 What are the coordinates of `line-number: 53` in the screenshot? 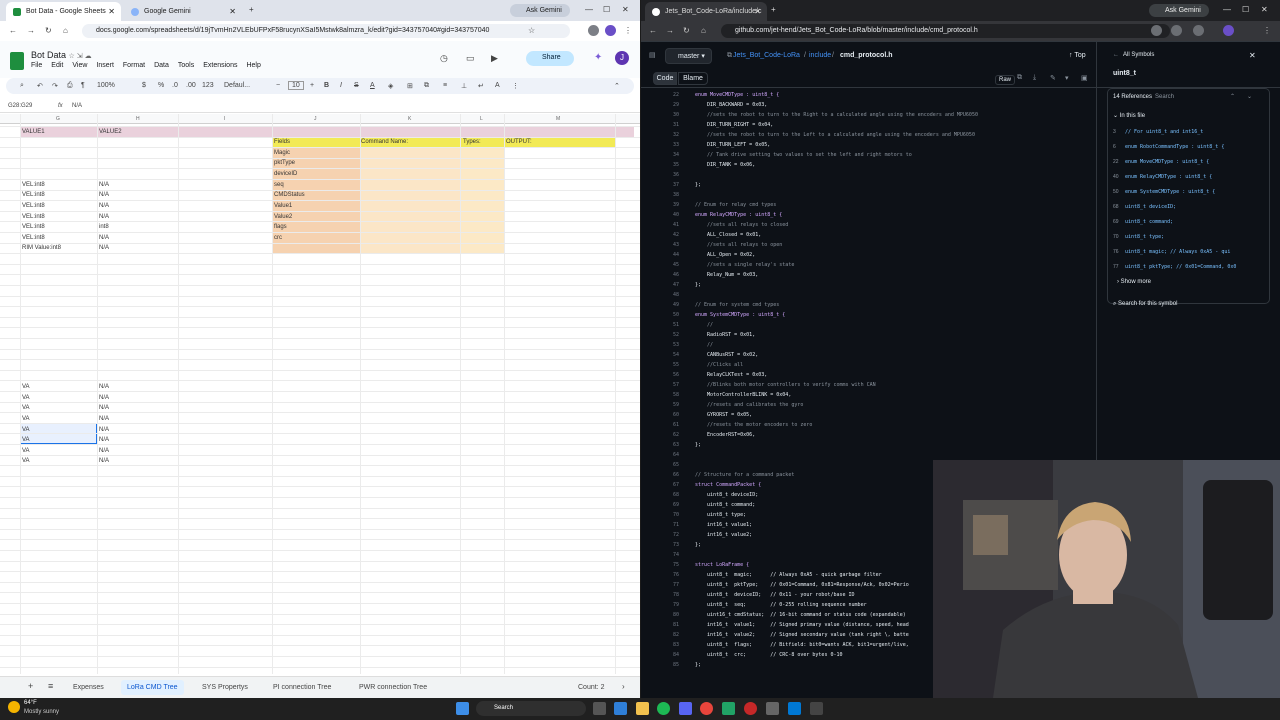 It's located at (664, 345).